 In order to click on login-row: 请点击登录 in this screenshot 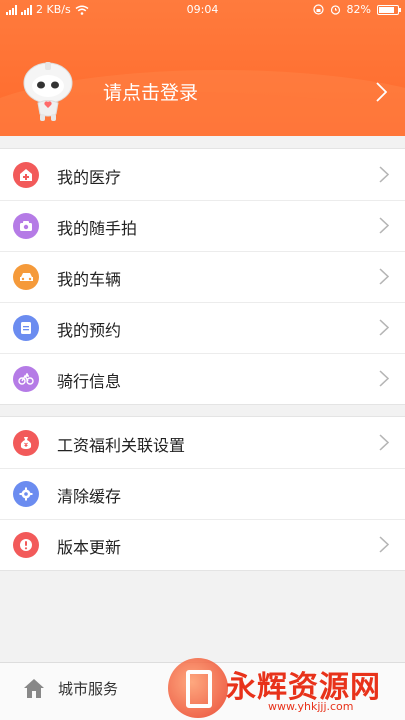, I will do `click(202, 91)`.